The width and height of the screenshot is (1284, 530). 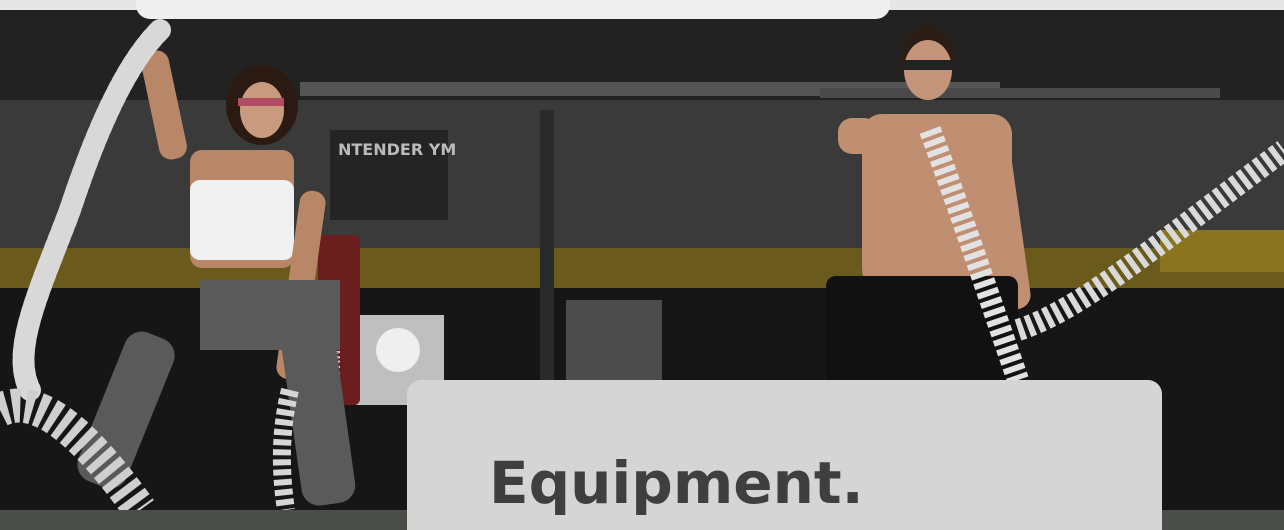 What do you see at coordinates (397, 149) in the screenshot?
I see `sign-text: NTENDER YM` at bounding box center [397, 149].